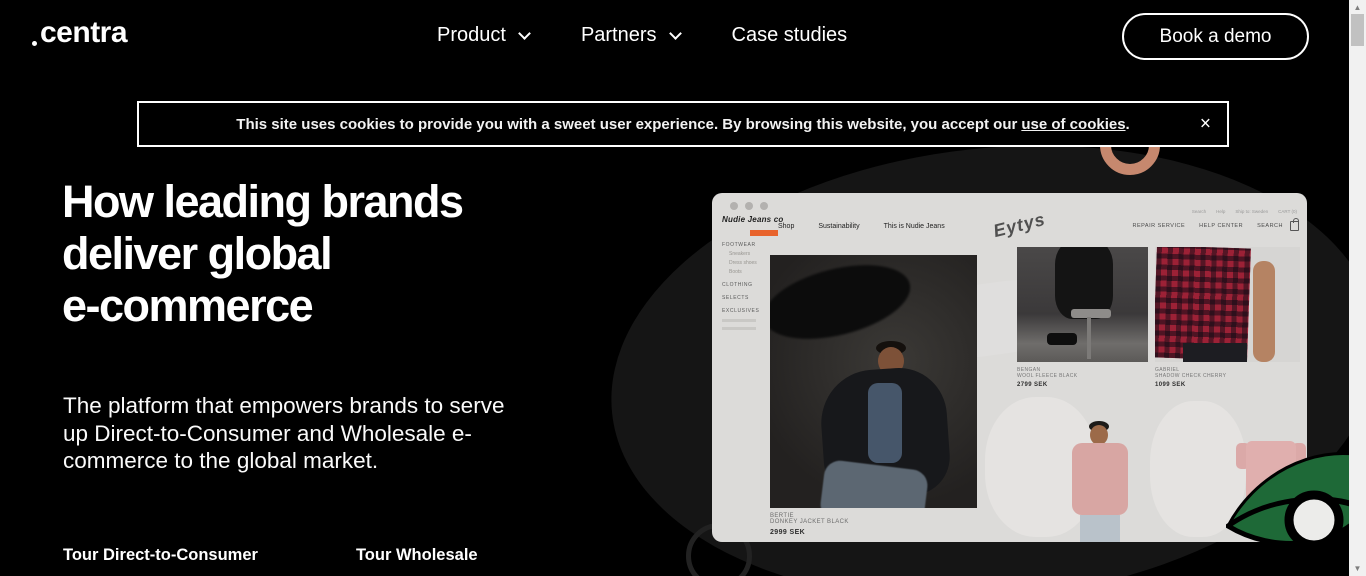 The height and width of the screenshot is (576, 1366). I want to click on pink-sweater-shape, so click(1100, 479).